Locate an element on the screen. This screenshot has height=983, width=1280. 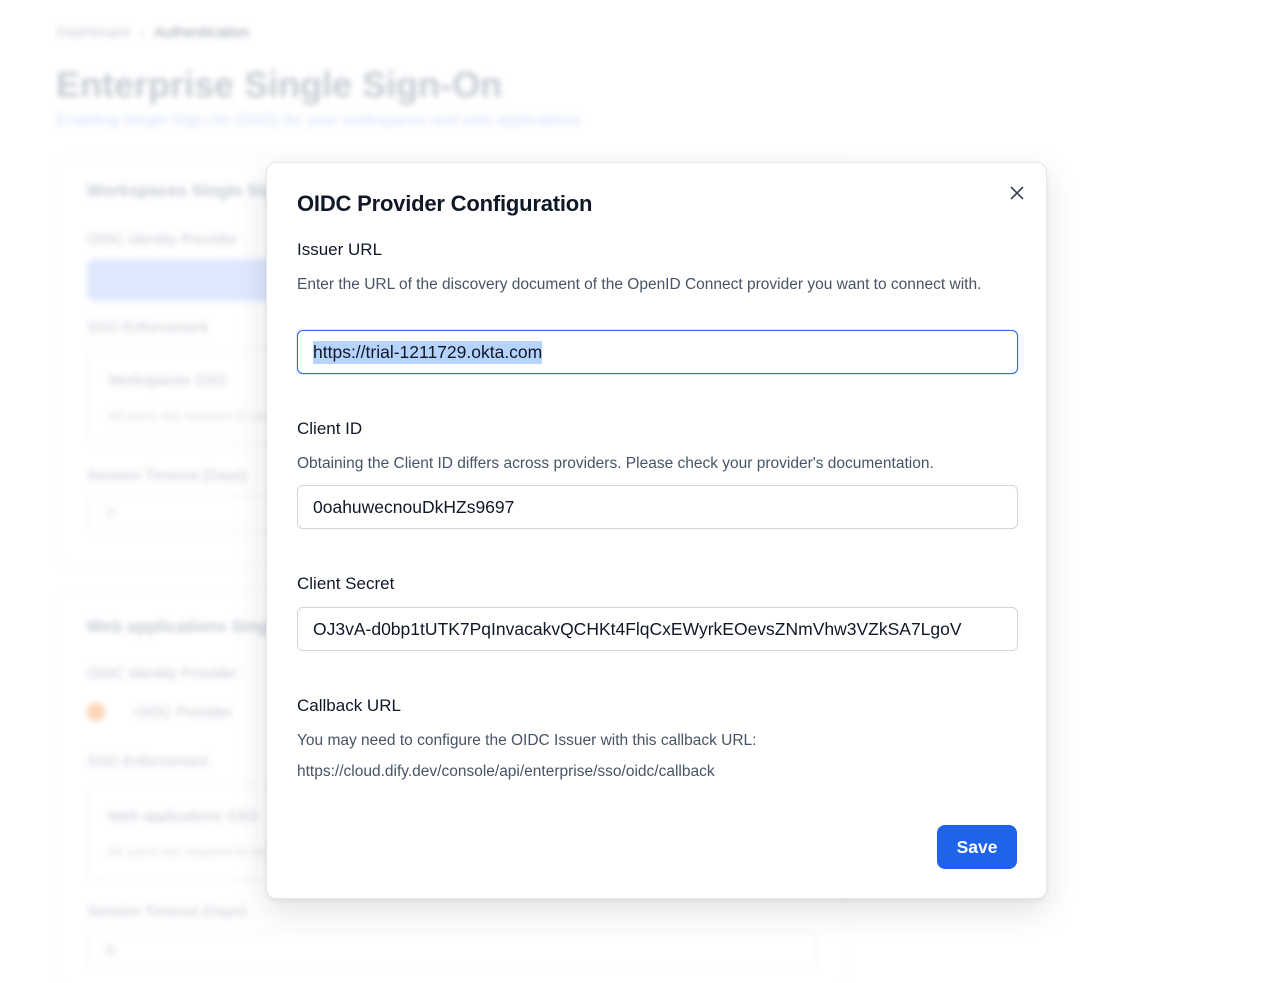
page-title: Enterprise Single Sign-On is located at coordinates (279, 84).